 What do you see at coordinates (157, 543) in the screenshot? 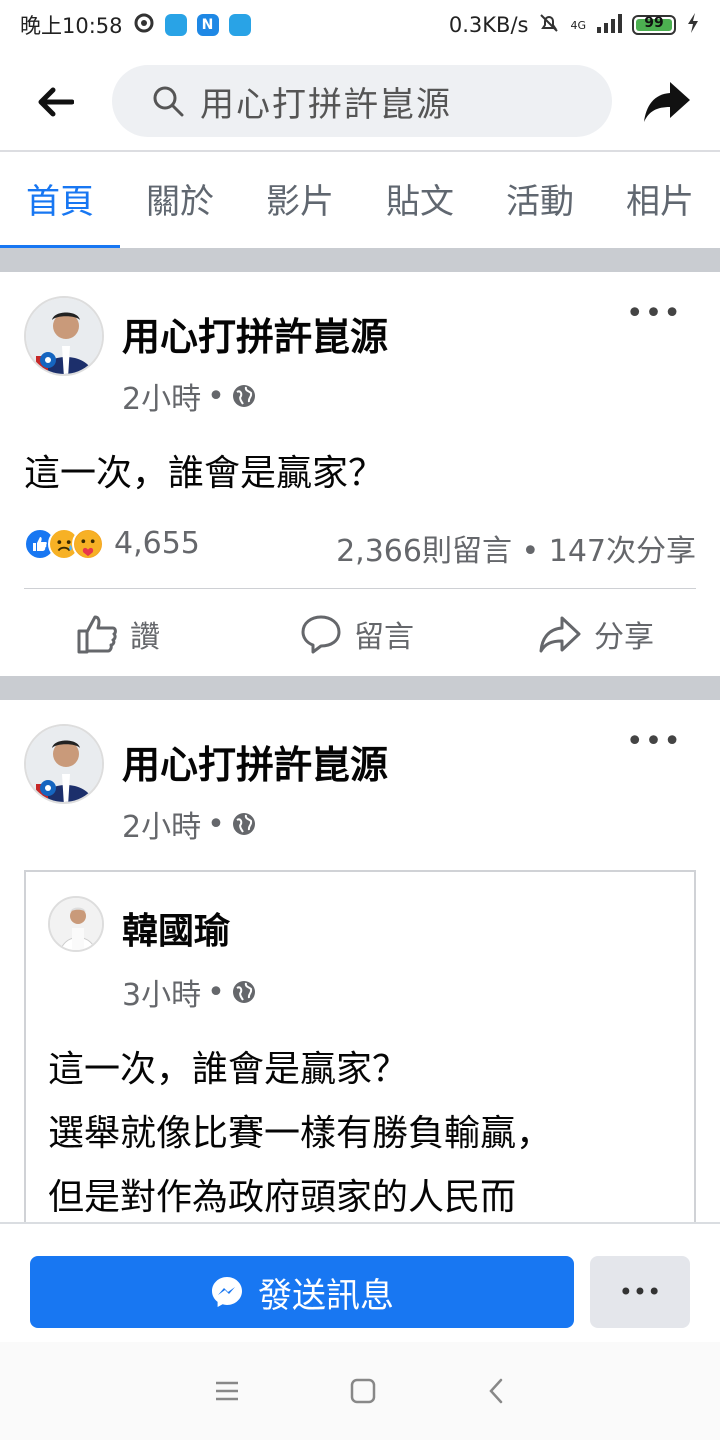
I see `reaction-count: 4,655` at bounding box center [157, 543].